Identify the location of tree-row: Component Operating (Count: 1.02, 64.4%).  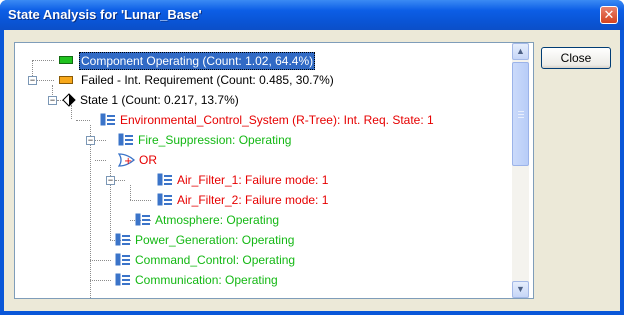
(263, 60).